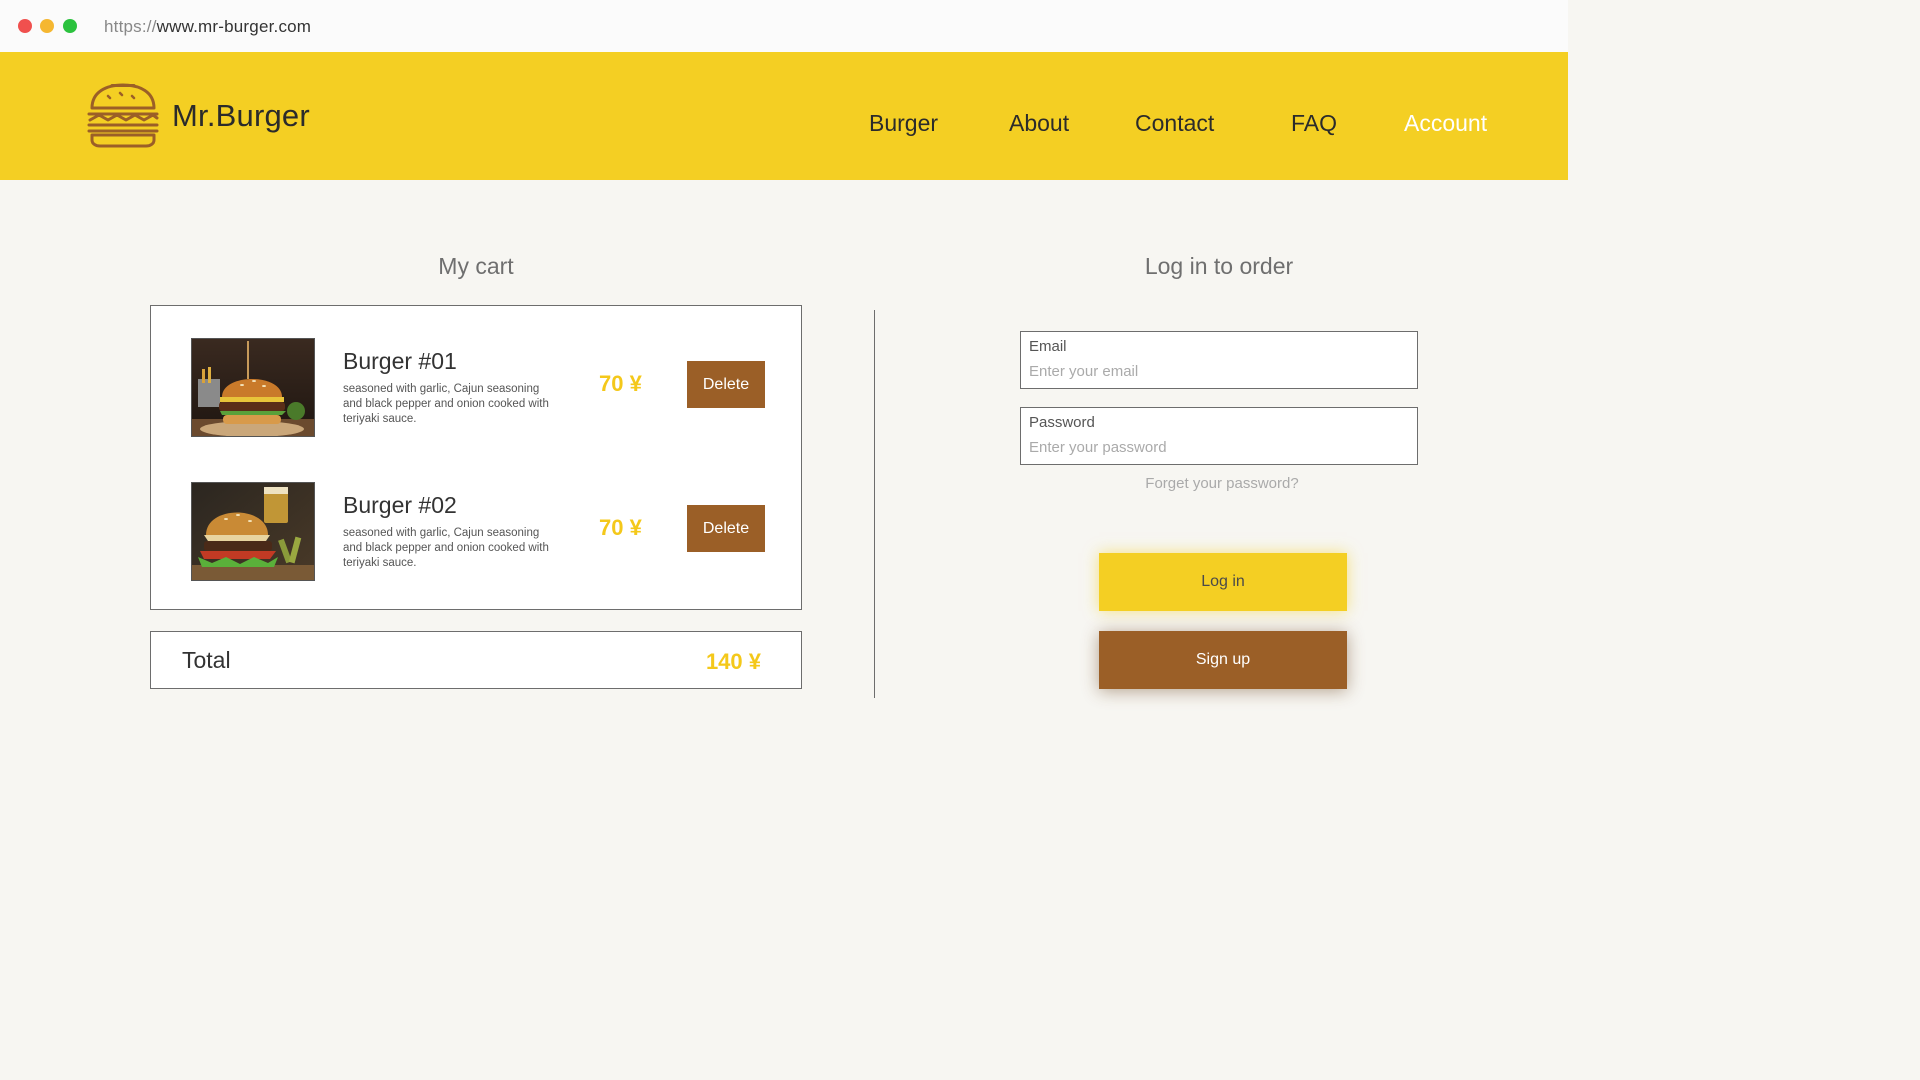  I want to click on url-host: www.mr-burger.com, so click(234, 26).